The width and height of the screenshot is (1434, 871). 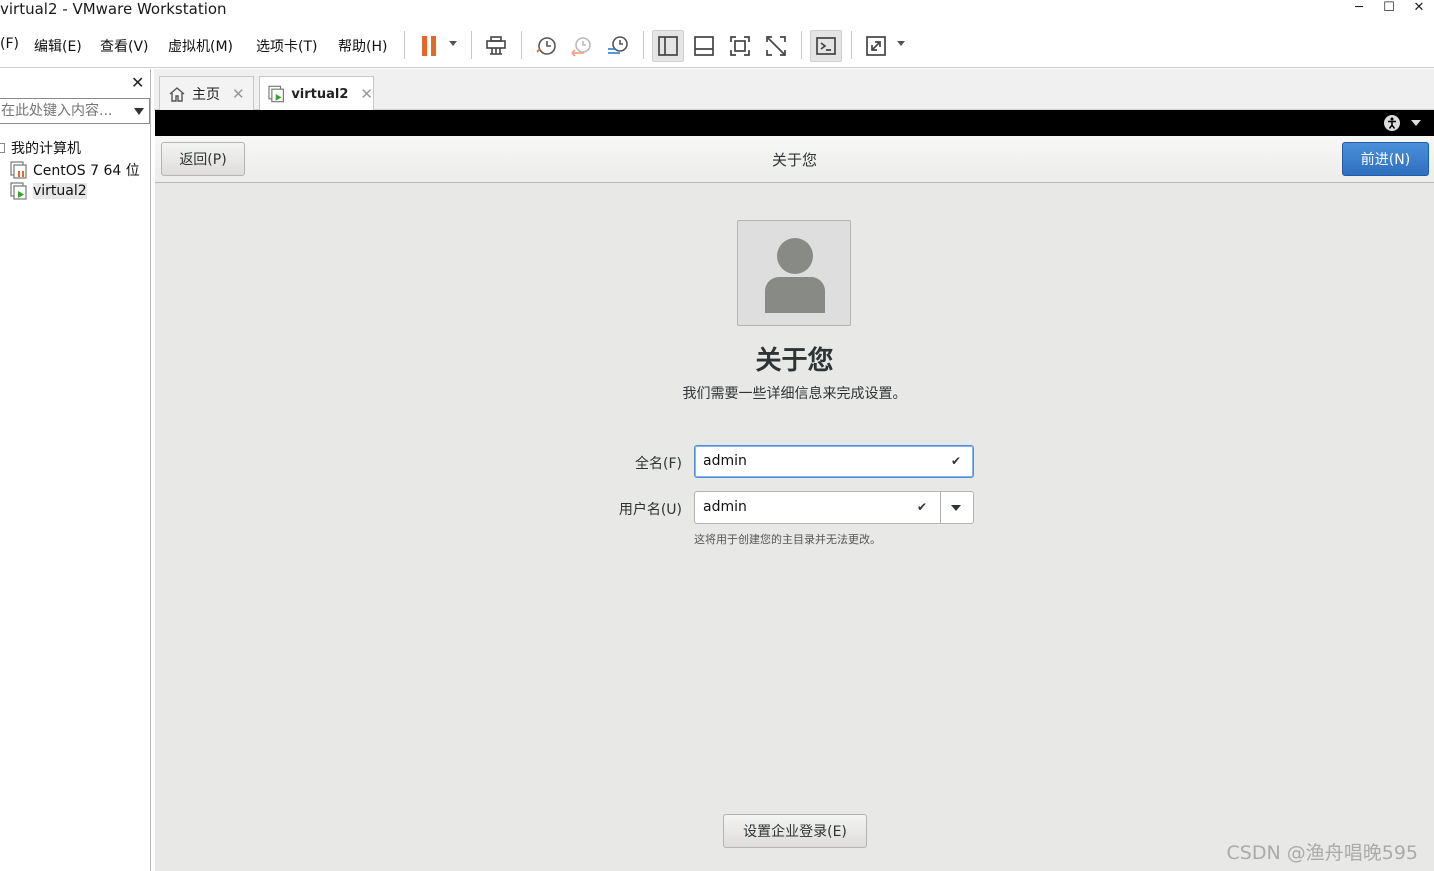 I want to click on fullname-valid-icon: ✔, so click(x=956, y=461).